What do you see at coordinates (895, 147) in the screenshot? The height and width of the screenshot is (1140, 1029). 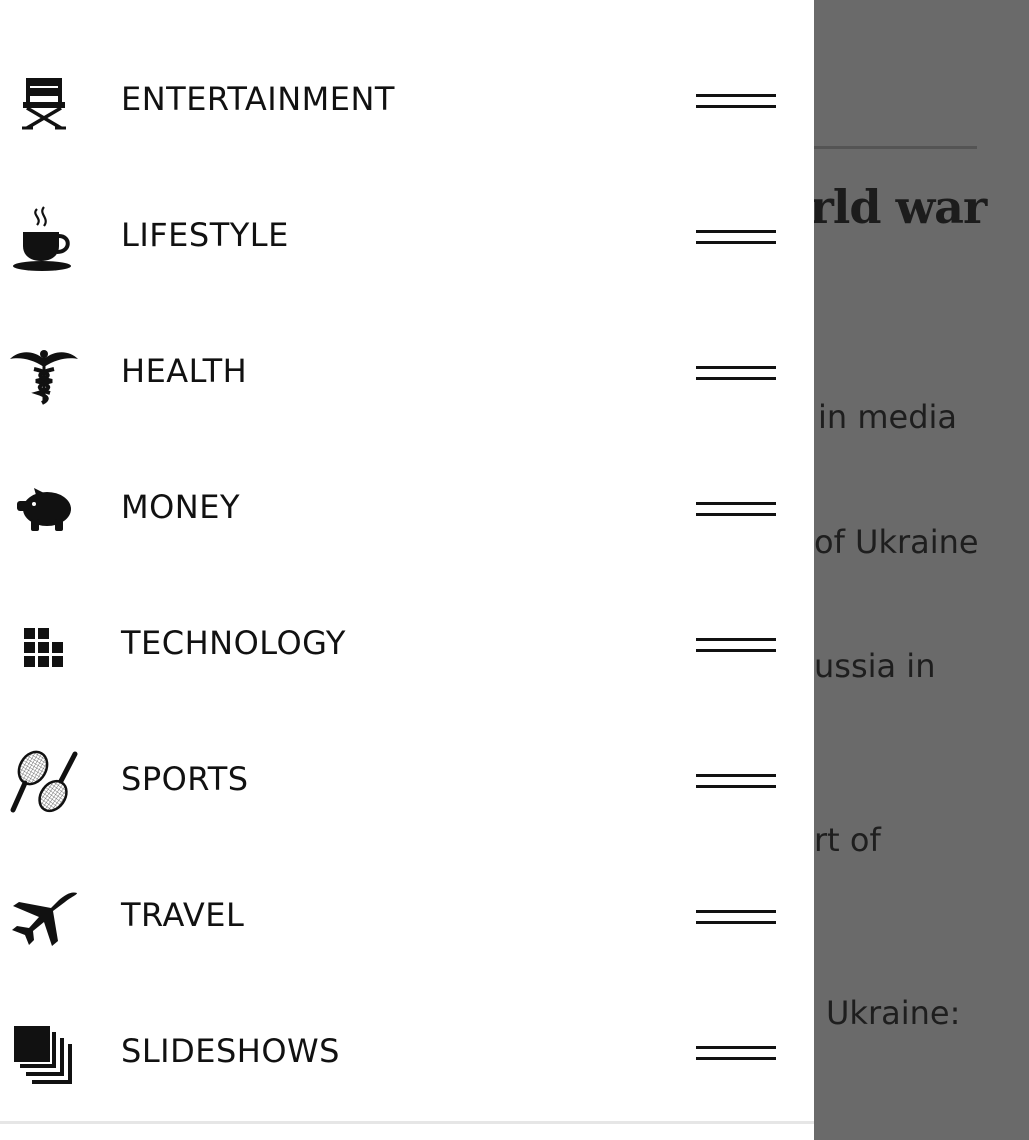 I see `article-divider` at bounding box center [895, 147].